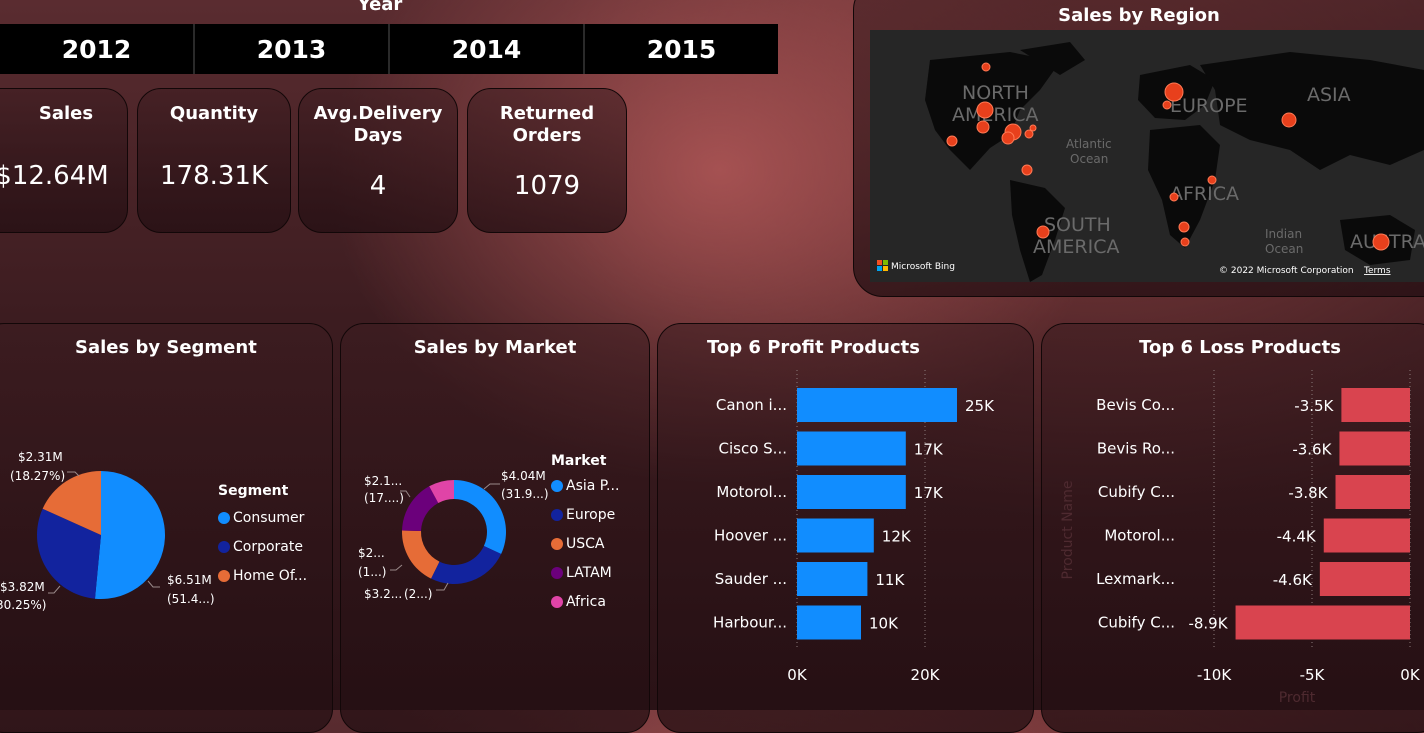 The height and width of the screenshot is (733, 1424). Describe the element at coordinates (214, 160) in the screenshot. I see `kpi-quantity-card: Quantity 178.31K` at that location.